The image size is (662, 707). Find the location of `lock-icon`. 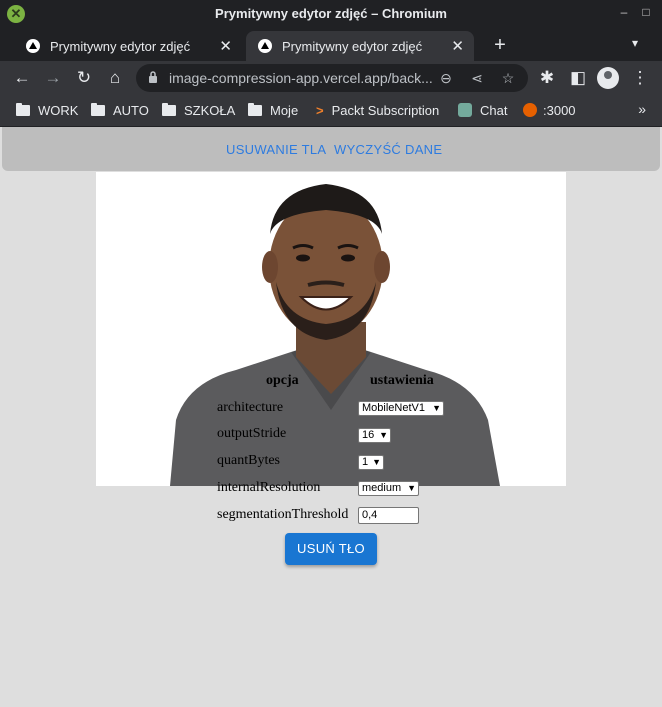

lock-icon is located at coordinates (153, 77).